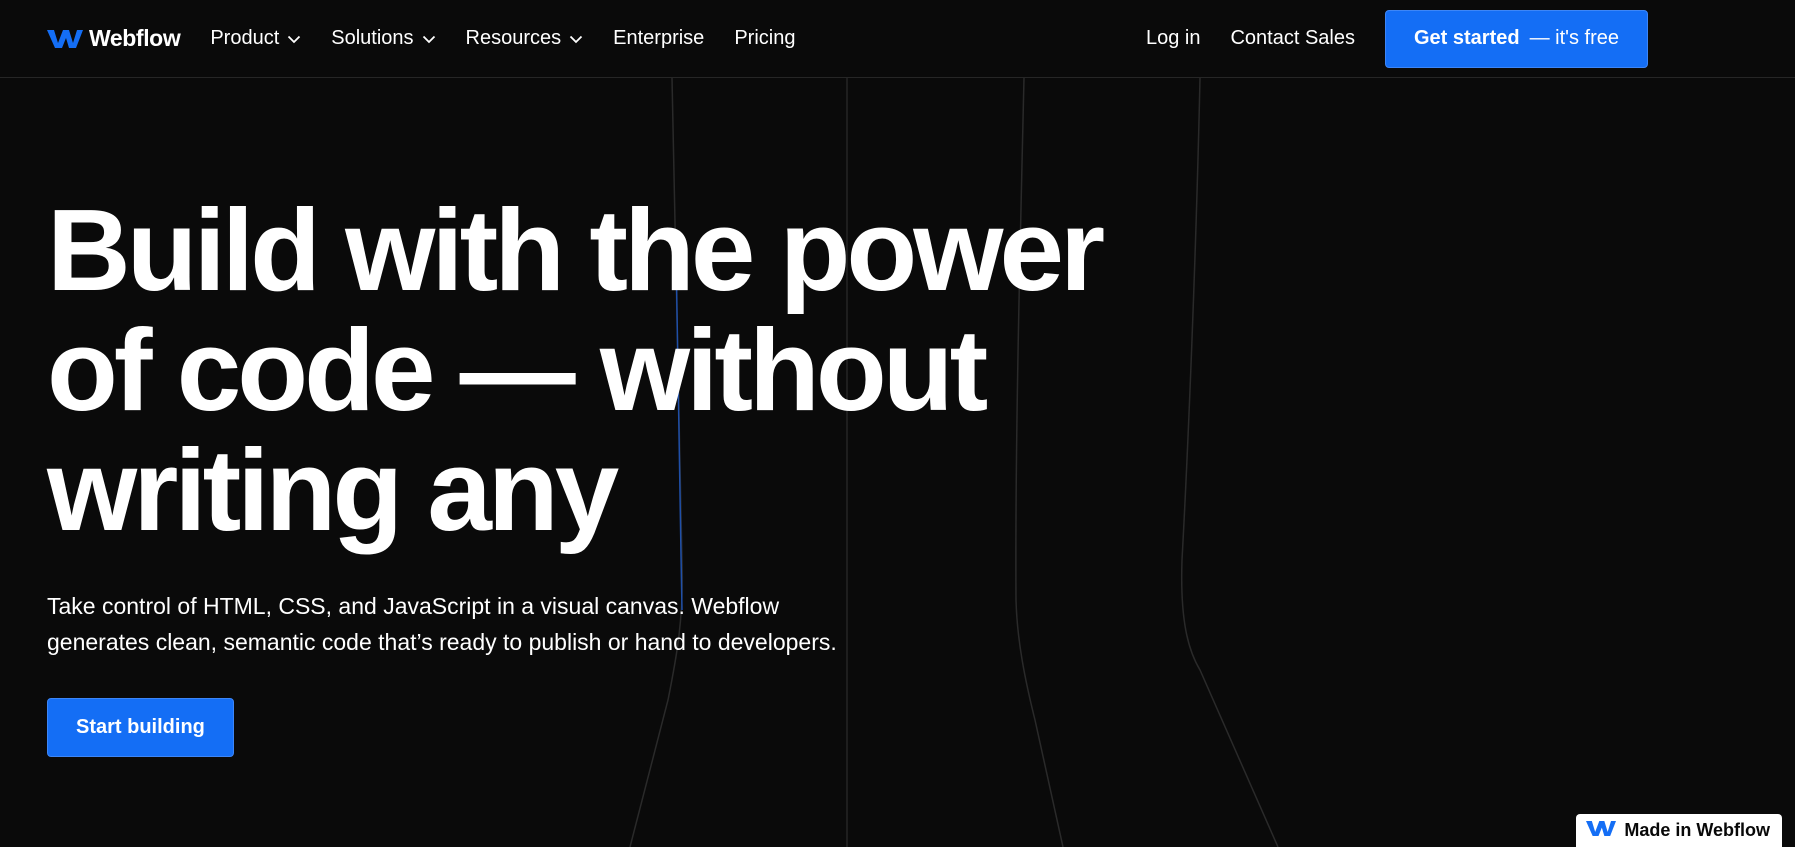 This screenshot has width=1795, height=847. I want to click on nav-label-enterprise: Enterprise, so click(659, 38).